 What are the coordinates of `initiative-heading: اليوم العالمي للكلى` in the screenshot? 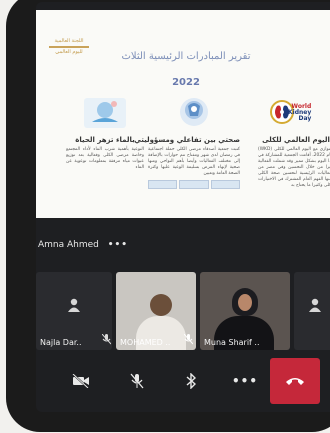 It's located at (296, 140).